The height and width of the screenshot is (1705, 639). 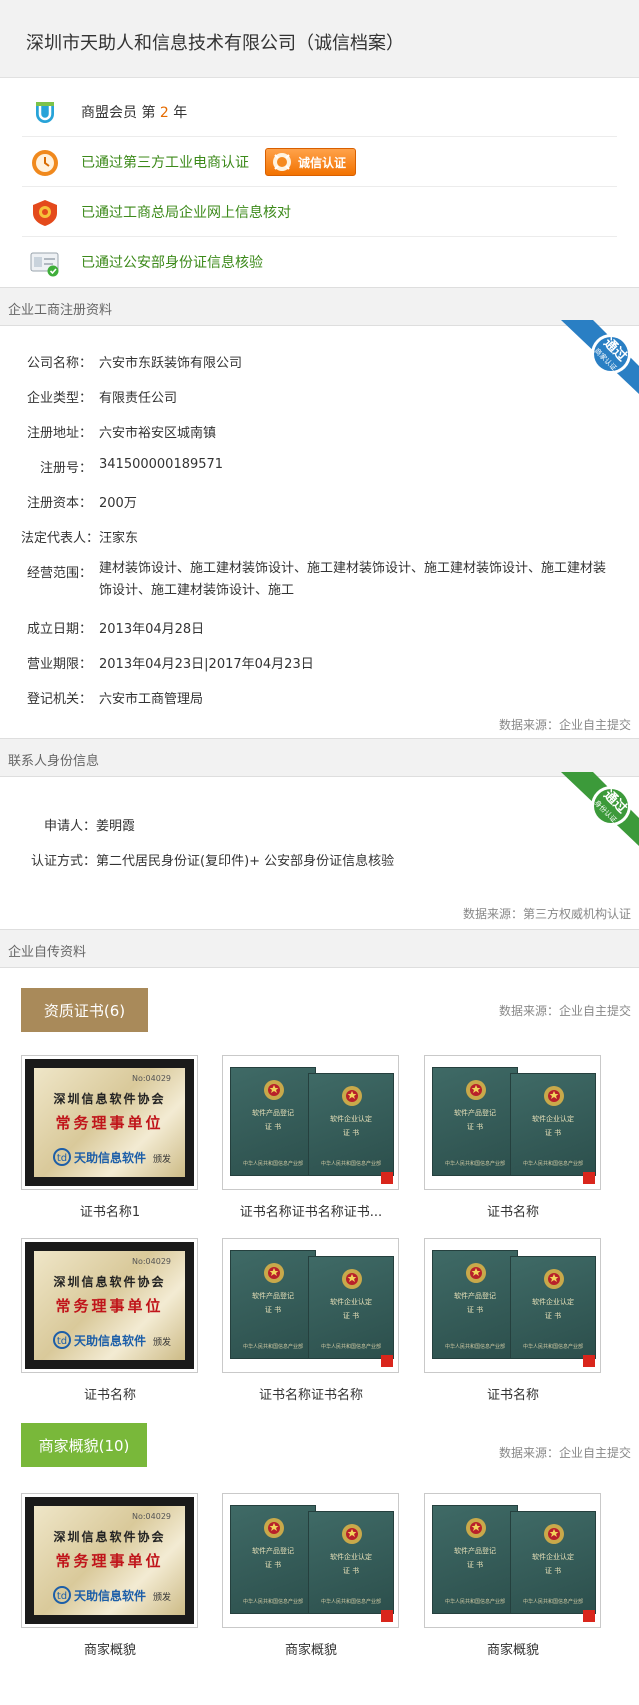 I want to click on business-verified-text: 已通过工商总局企业网上信息核对, so click(x=186, y=213).